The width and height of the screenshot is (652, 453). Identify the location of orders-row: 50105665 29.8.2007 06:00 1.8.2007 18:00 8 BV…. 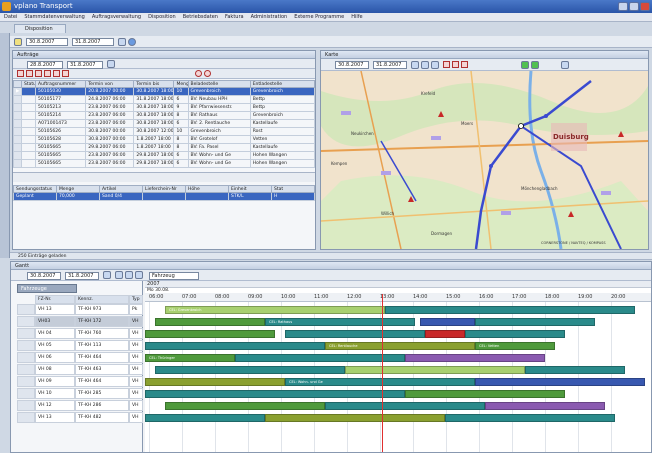
(164, 147).